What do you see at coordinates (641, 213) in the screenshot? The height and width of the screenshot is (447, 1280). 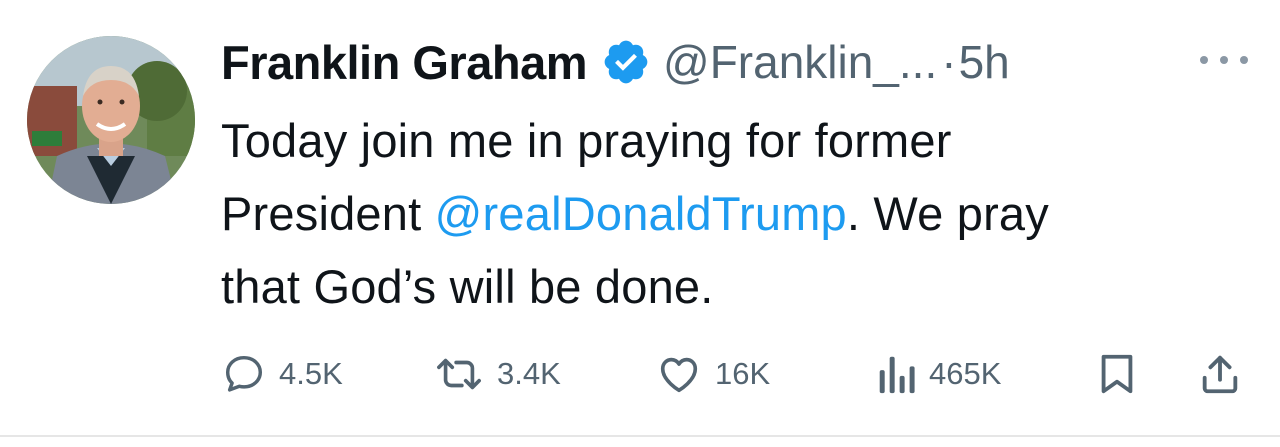 I see `mention-link: @realDonaldTrump` at bounding box center [641, 213].